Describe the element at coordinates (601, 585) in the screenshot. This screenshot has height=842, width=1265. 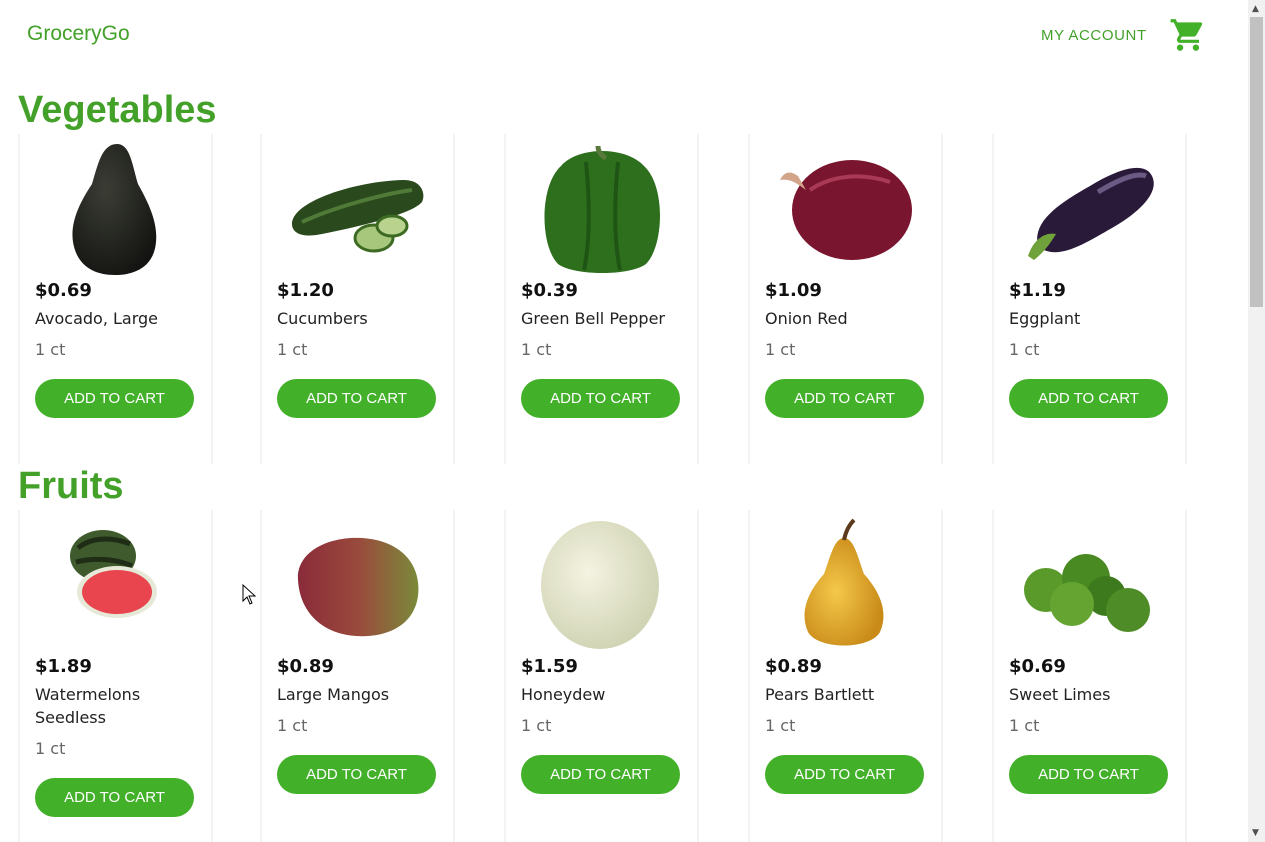
I see `honeydew-image` at that location.